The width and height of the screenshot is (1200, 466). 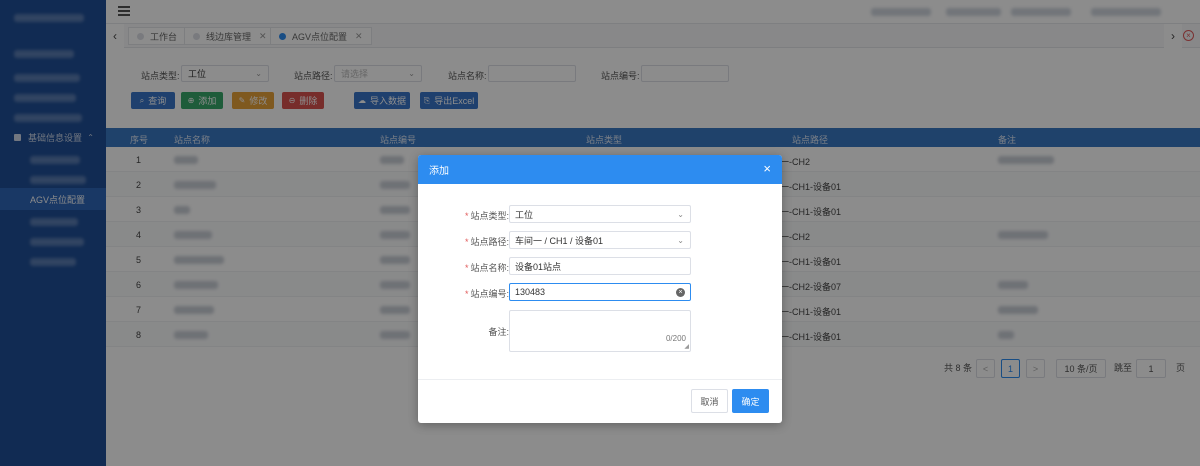 What do you see at coordinates (767, 169) in the screenshot?
I see `close-icon: ×` at bounding box center [767, 169].